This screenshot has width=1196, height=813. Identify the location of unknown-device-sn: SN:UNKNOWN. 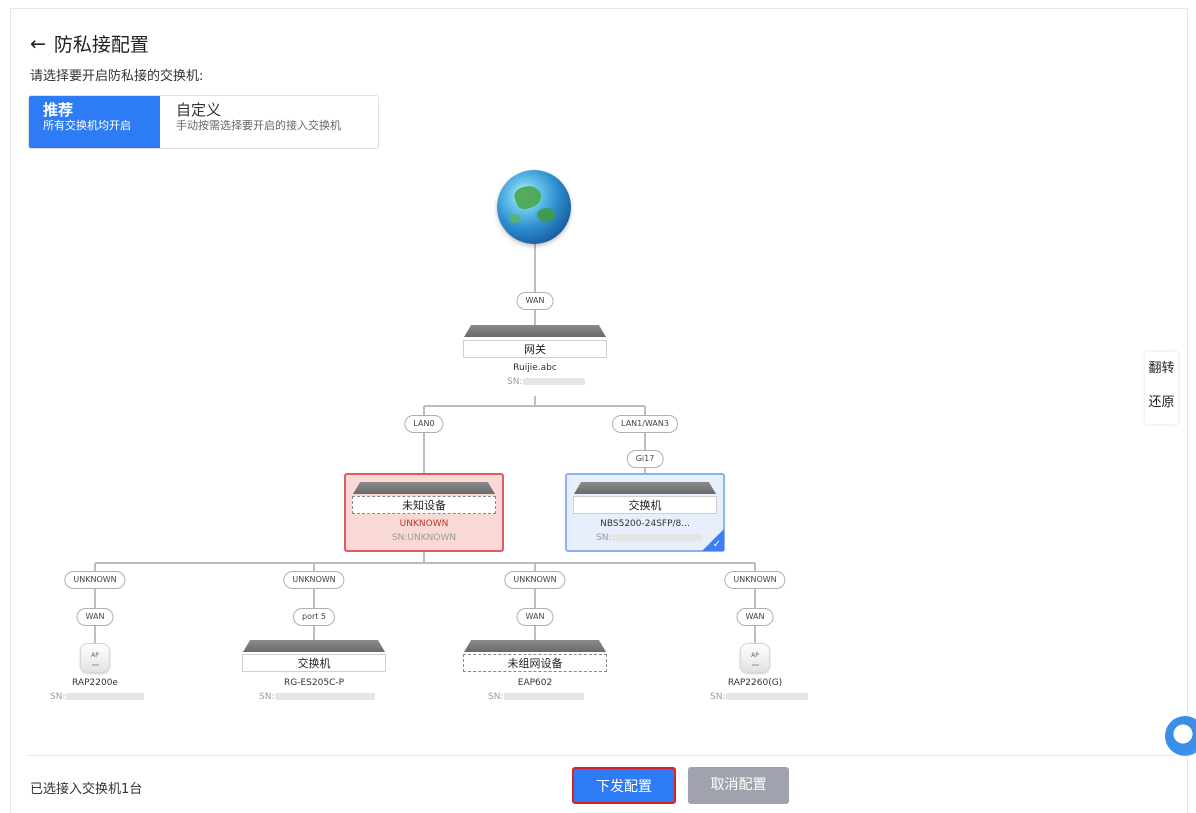
(424, 538).